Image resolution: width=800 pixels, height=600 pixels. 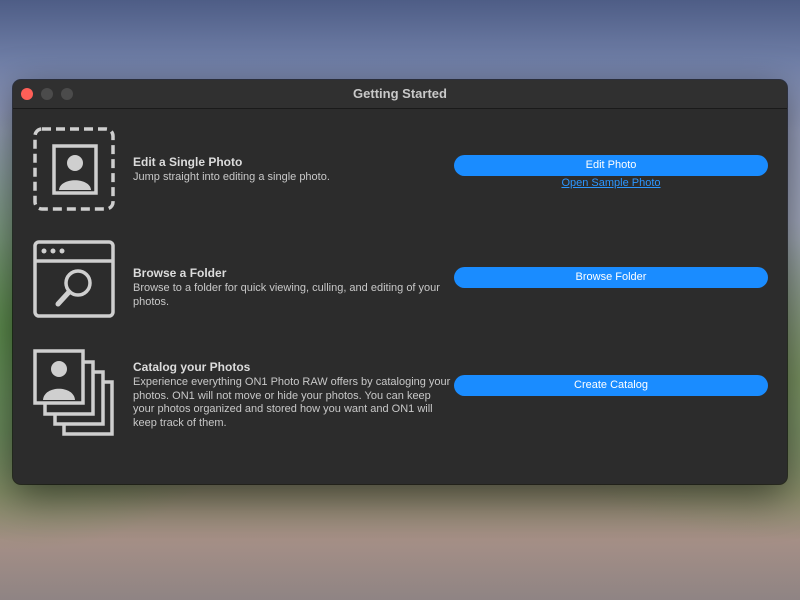 I want to click on window-title: Getting Started, so click(x=400, y=93).